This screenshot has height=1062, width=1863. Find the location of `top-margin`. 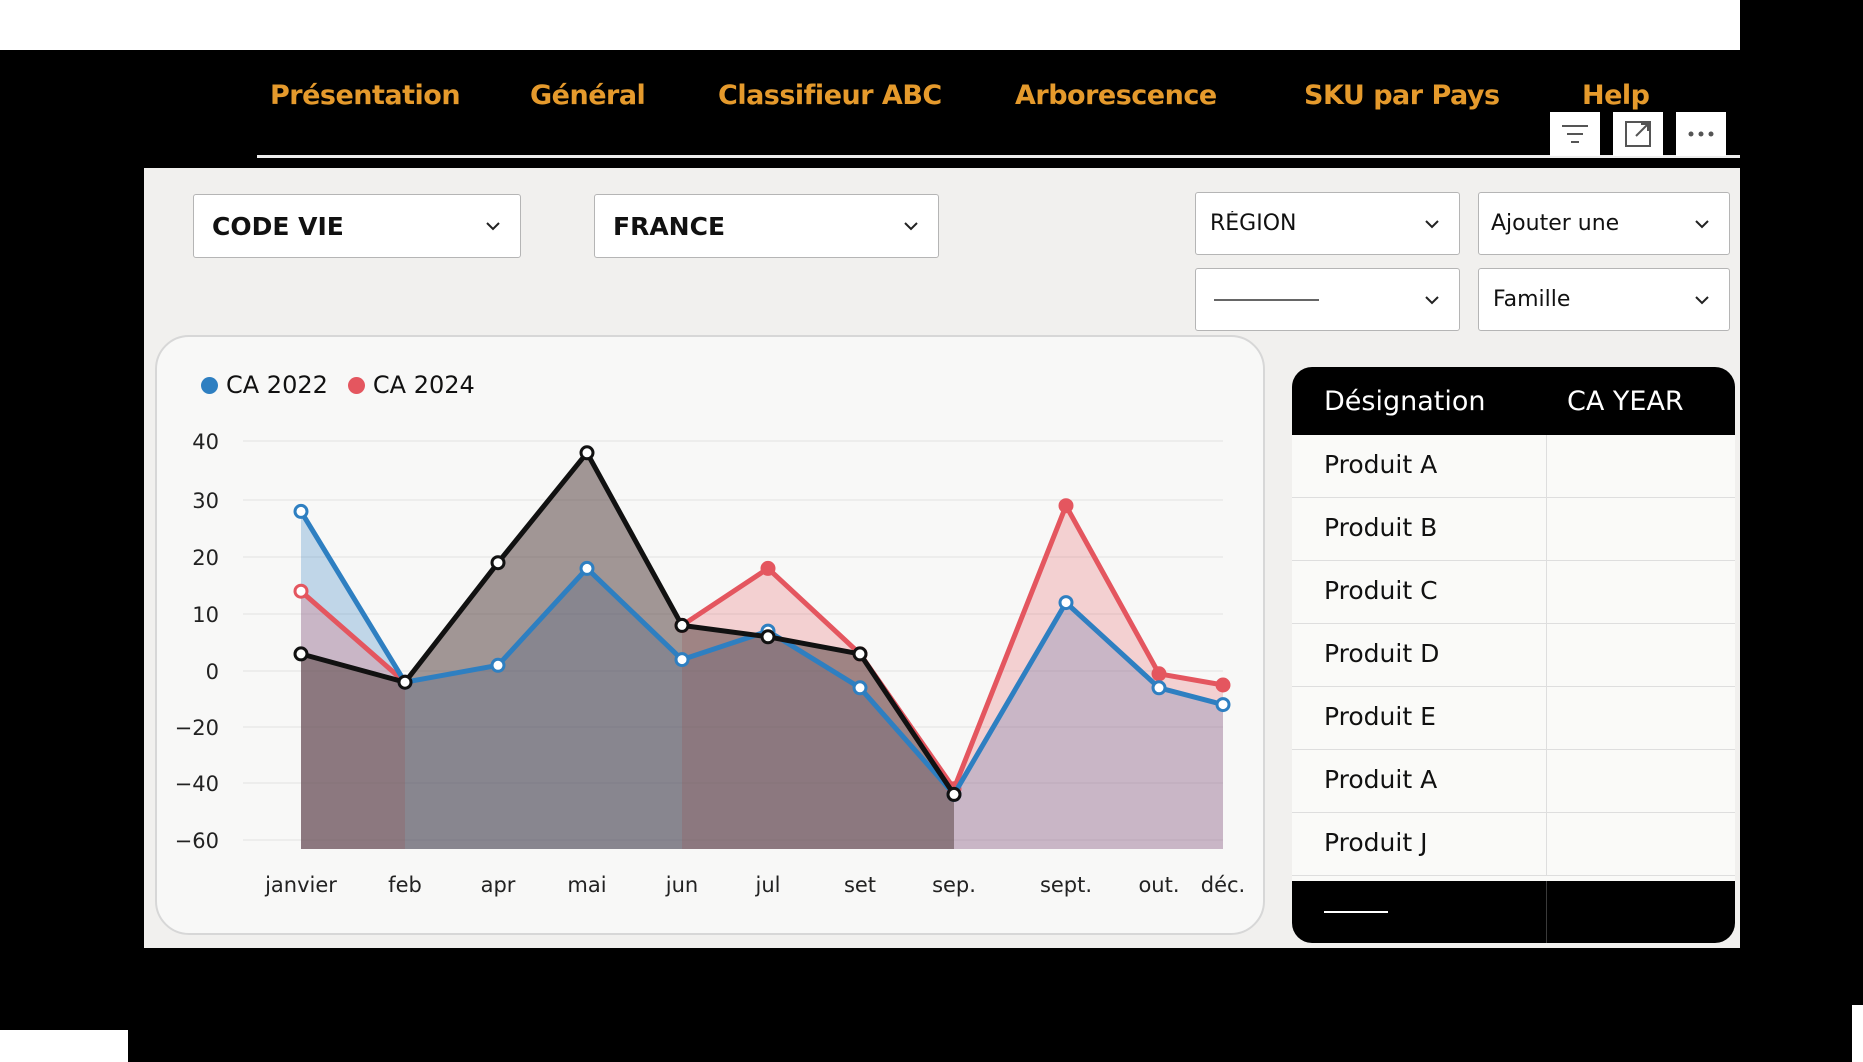

top-margin is located at coordinates (870, 25).